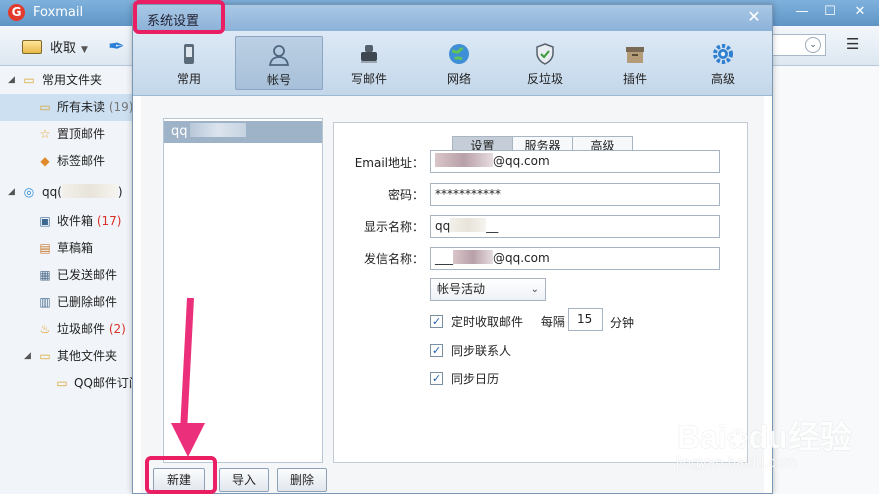 Image resolution: width=879 pixels, height=494 pixels. I want to click on tool-network: 网络, so click(459, 63).